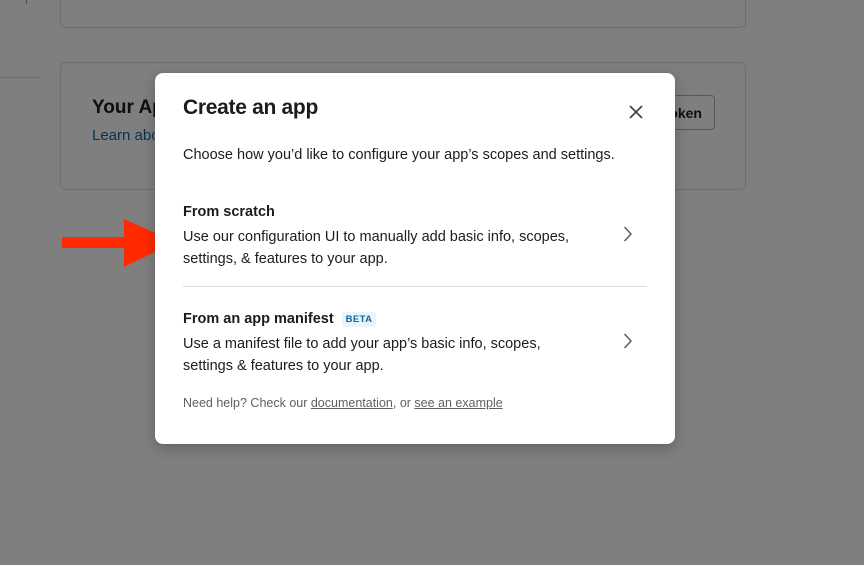 This screenshot has height=565, width=864. Describe the element at coordinates (359, 319) in the screenshot. I see `beta-badge: BETA` at that location.